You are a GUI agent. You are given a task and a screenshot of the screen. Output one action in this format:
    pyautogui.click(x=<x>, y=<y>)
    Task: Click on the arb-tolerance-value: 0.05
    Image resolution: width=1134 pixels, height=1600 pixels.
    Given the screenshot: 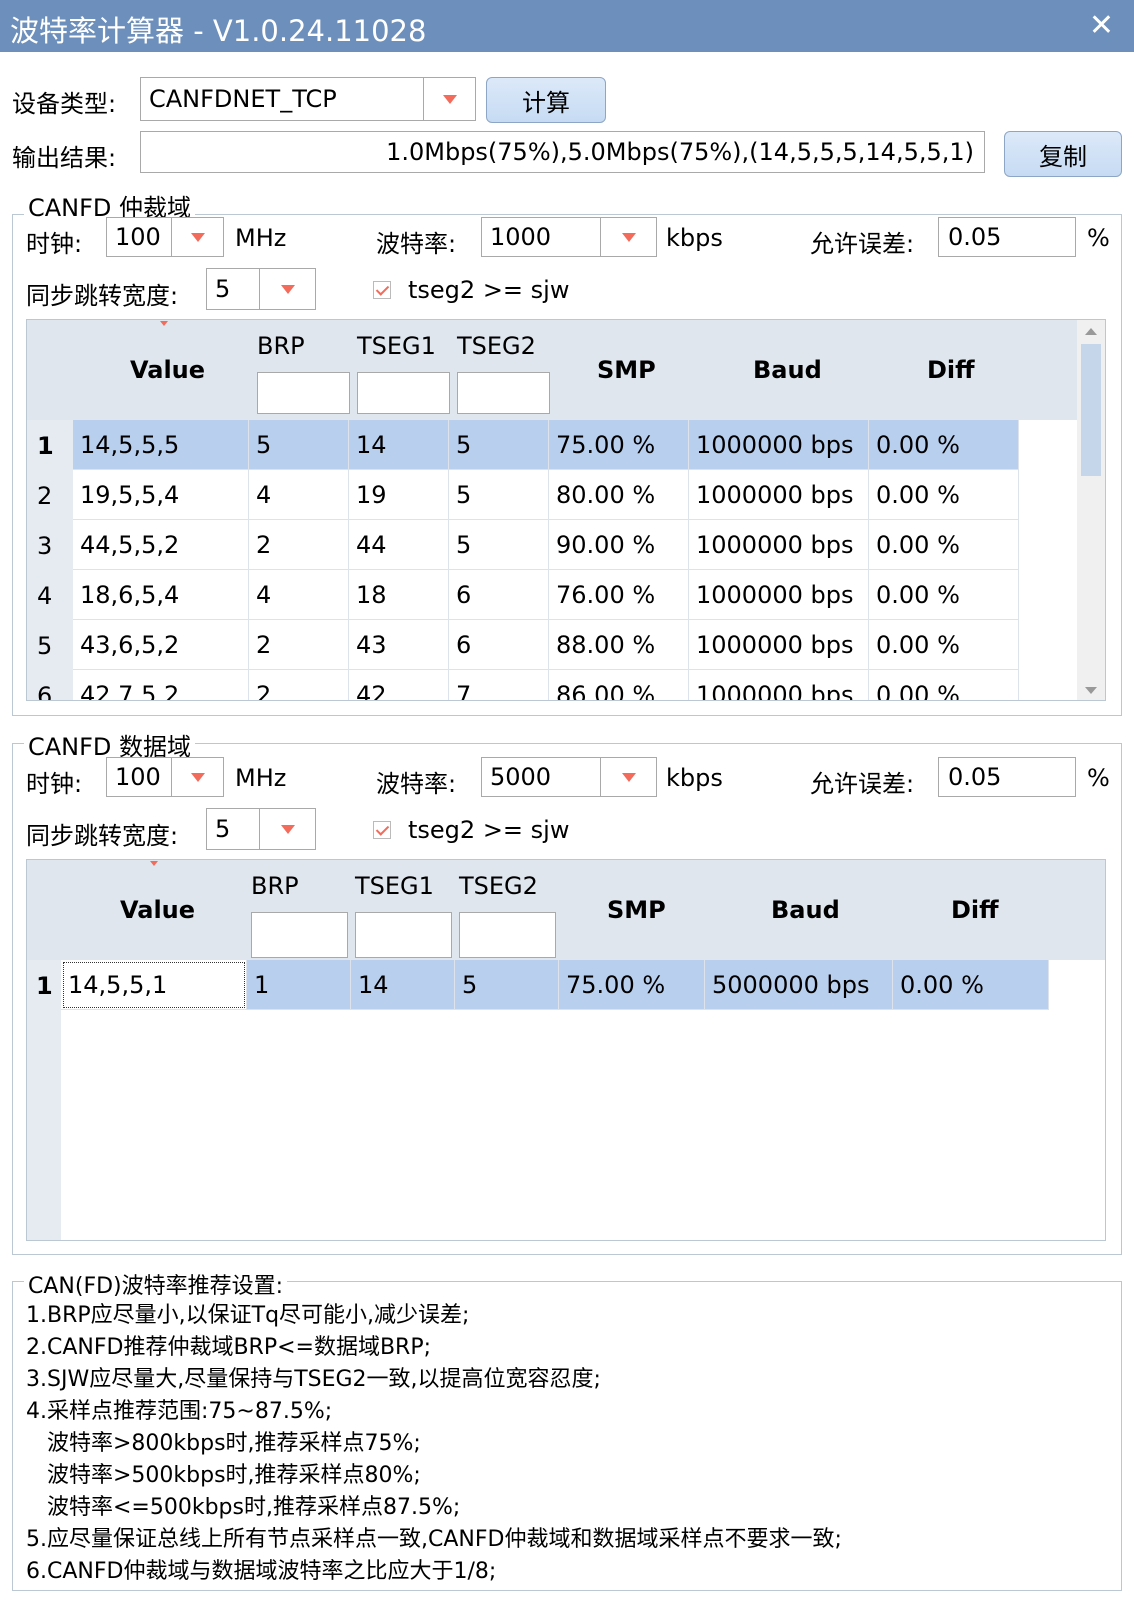 What is the action you would take?
    pyautogui.click(x=975, y=237)
    